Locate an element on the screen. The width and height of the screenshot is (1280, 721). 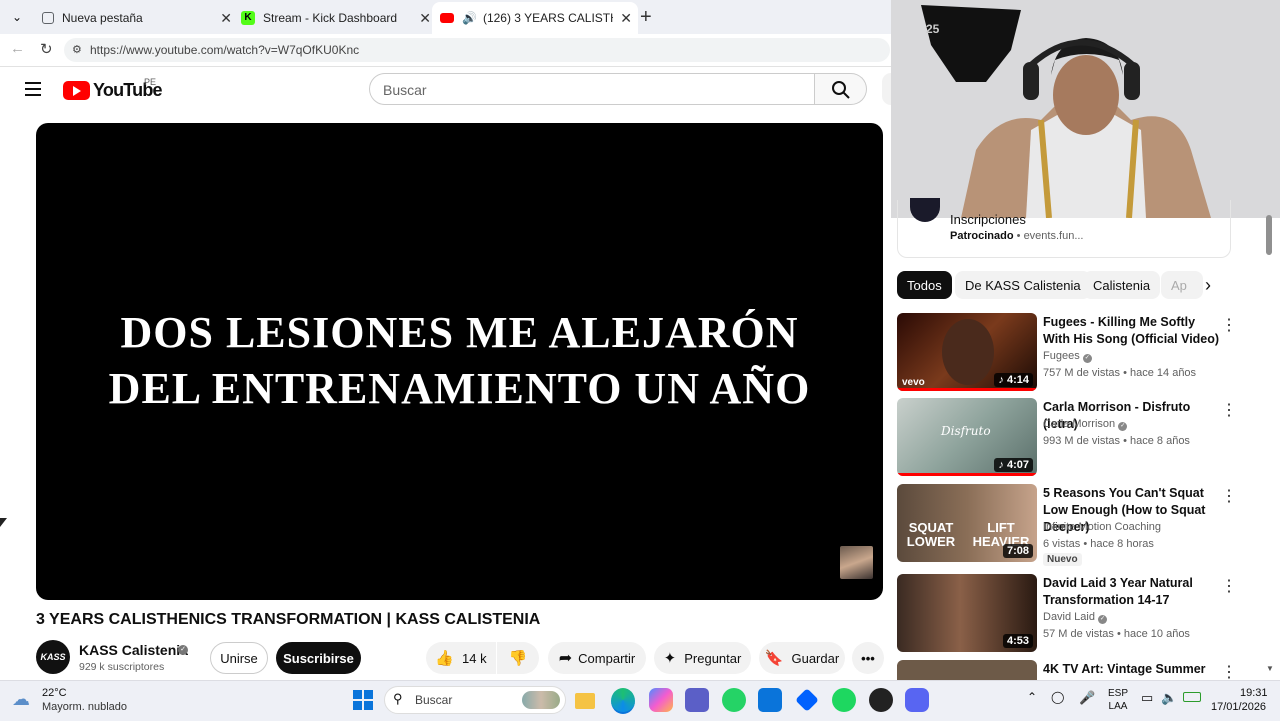
tab-title: (126) 3 YEARS CALISTHENICS is located at coordinates (547, 18).